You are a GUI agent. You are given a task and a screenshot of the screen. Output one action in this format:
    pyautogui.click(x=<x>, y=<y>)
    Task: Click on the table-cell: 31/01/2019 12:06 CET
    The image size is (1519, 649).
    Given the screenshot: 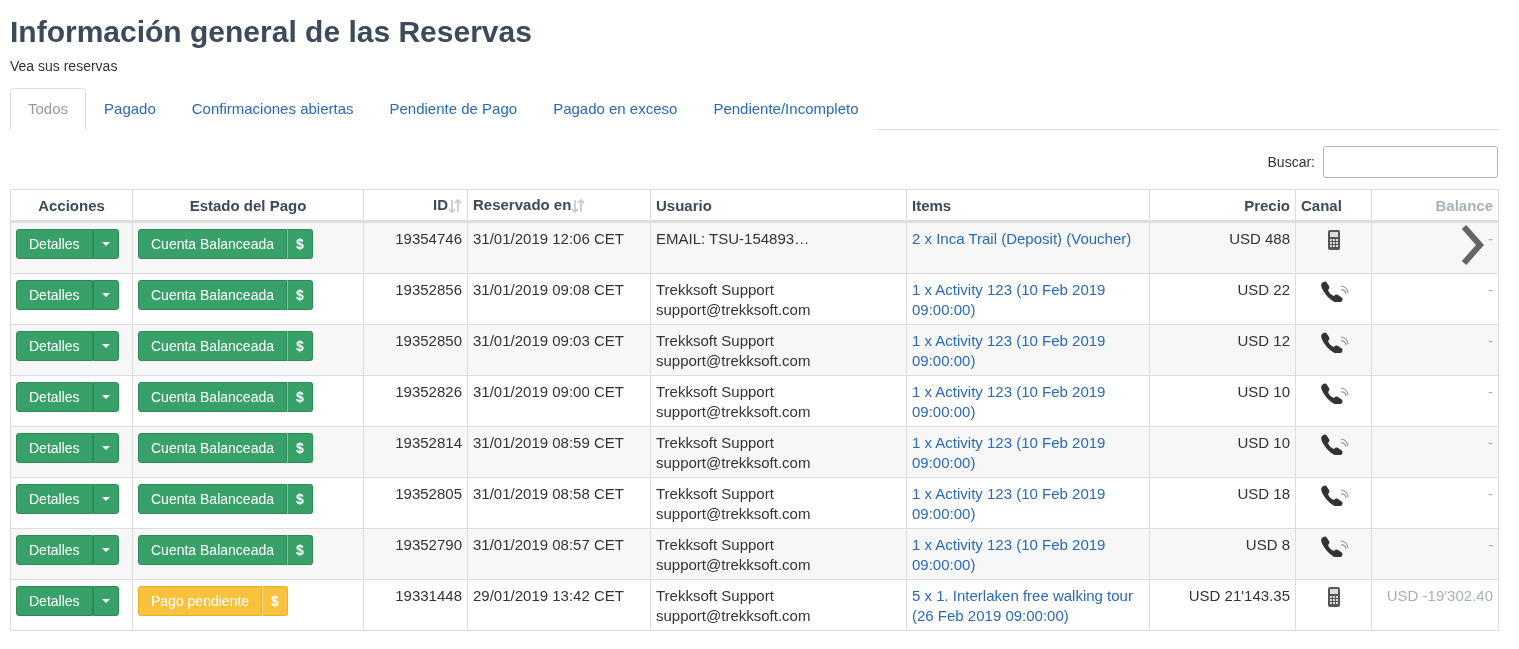 What is the action you would take?
    pyautogui.click(x=559, y=247)
    